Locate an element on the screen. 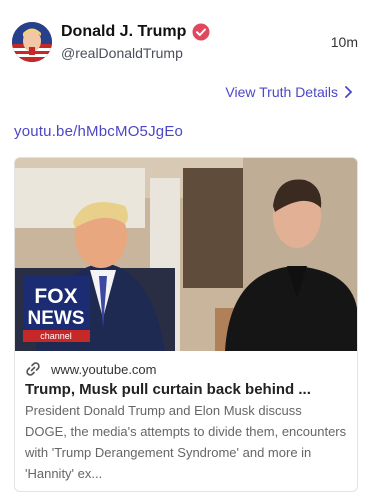 The width and height of the screenshot is (372, 500). post-url-link: youtu.be/hMbcMO5JgEo is located at coordinates (98, 131).